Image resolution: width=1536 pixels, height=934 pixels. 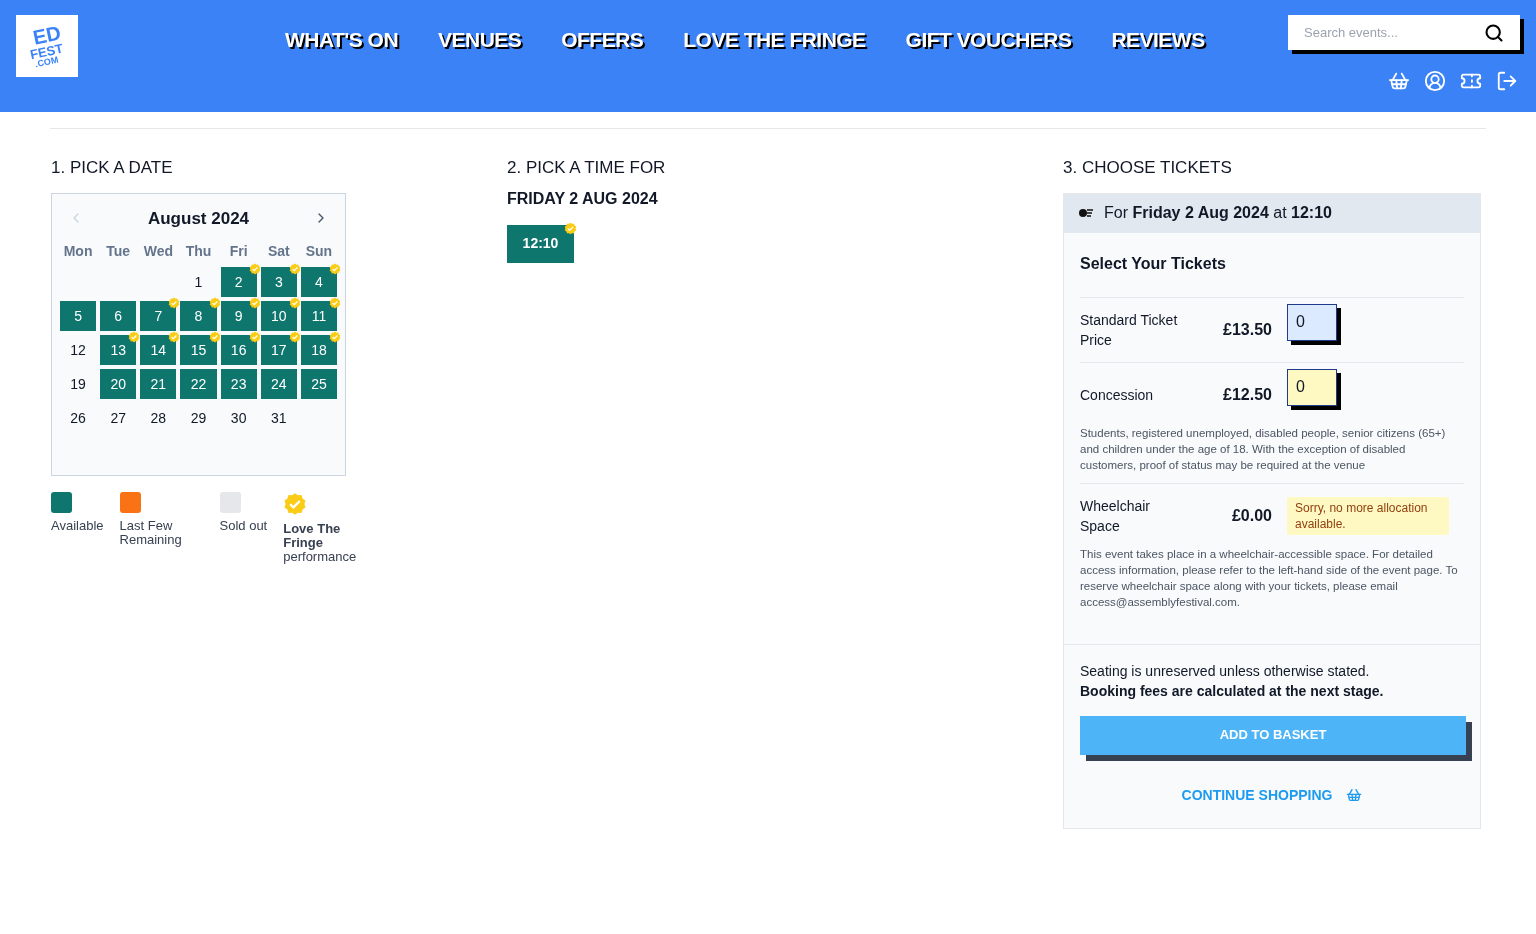 I want to click on logout-icon, so click(x=1507, y=81).